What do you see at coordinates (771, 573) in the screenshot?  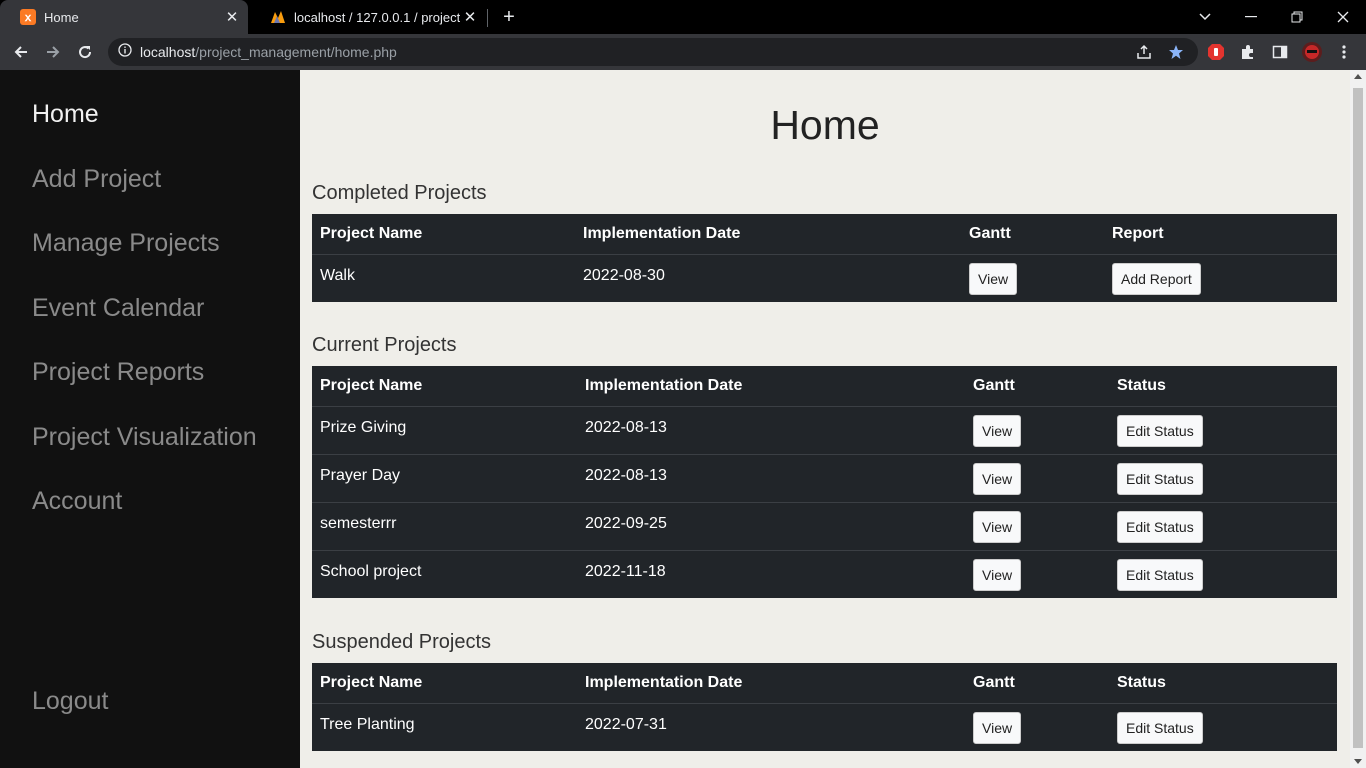 I see `implementation-date-cell: 2022-11-18` at bounding box center [771, 573].